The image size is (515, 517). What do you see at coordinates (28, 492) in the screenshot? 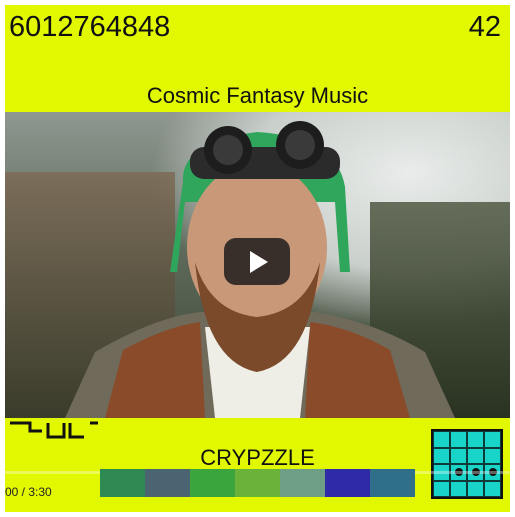
I see `time-readout: 00 / 3:30` at bounding box center [28, 492].